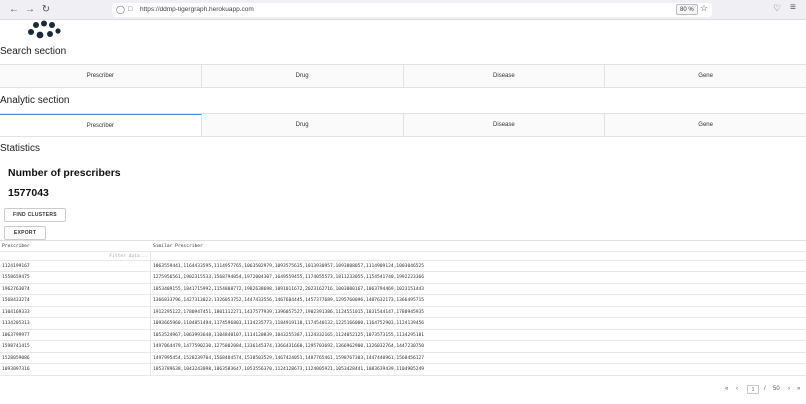  I want to click on prescriber-cell: 1104169333, so click(75, 312).